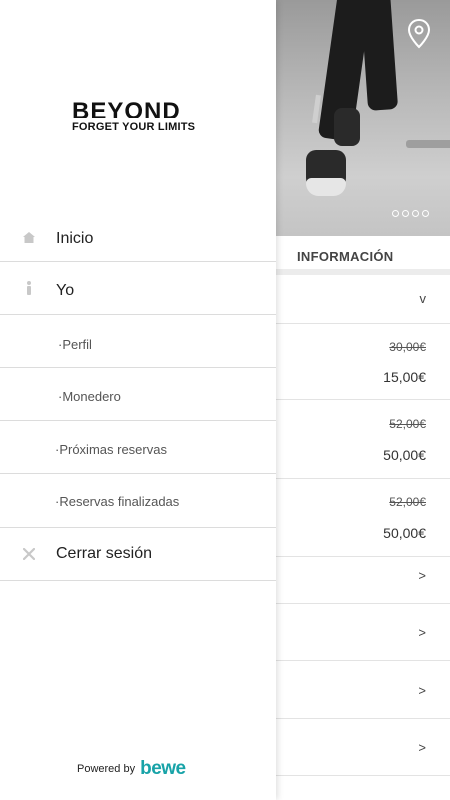  I want to click on menu-item-proximas-reservas: ·Próximas reservas, so click(138, 447).